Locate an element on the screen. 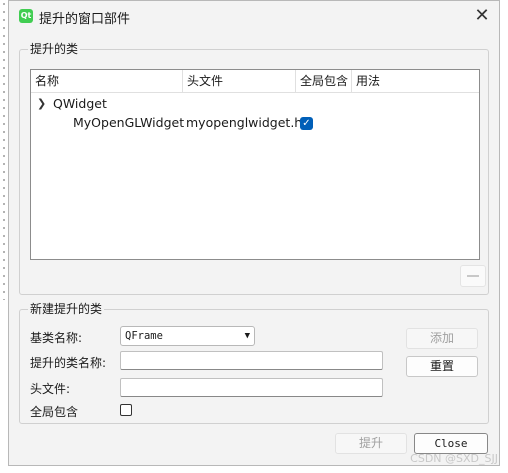  global-include-checkbox is located at coordinates (126, 410).